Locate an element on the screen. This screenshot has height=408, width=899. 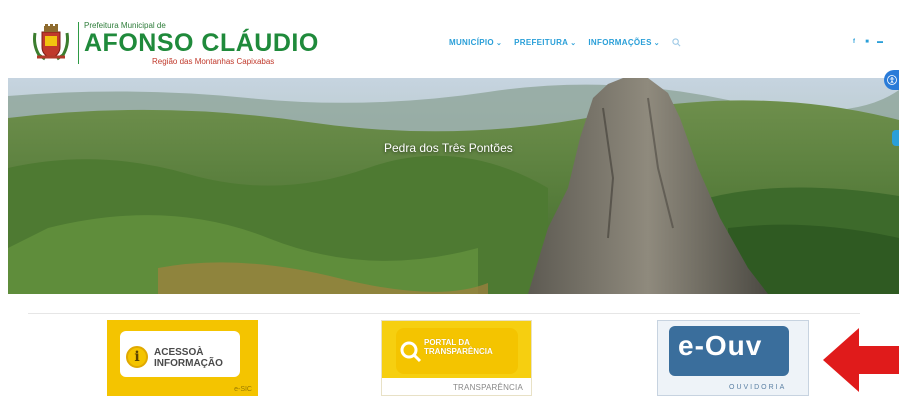
youtube-icon: ▬ is located at coordinates (880, 42).